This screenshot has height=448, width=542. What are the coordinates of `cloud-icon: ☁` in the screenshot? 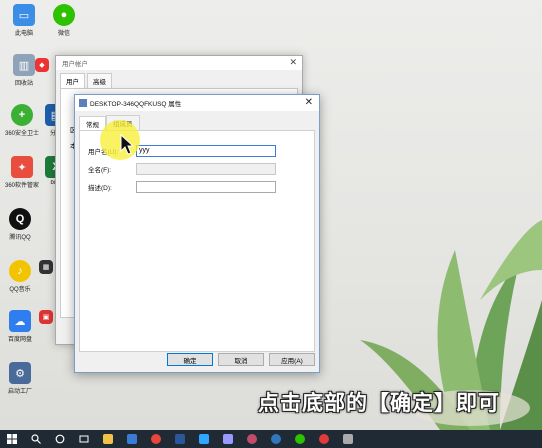 It's located at (20, 321).